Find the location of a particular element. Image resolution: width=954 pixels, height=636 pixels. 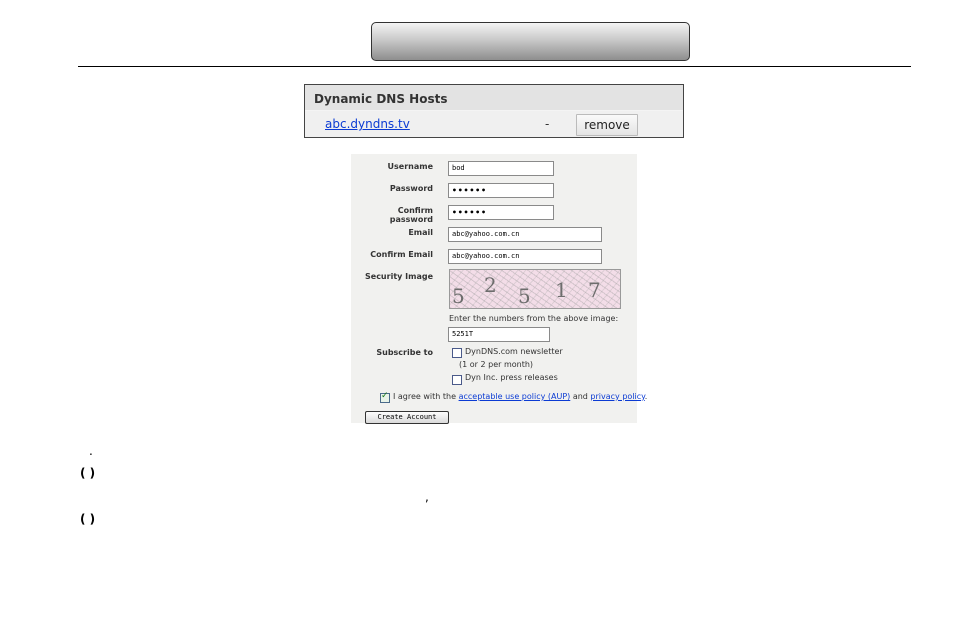

captcha-answer-field: 5251T is located at coordinates (499, 334).